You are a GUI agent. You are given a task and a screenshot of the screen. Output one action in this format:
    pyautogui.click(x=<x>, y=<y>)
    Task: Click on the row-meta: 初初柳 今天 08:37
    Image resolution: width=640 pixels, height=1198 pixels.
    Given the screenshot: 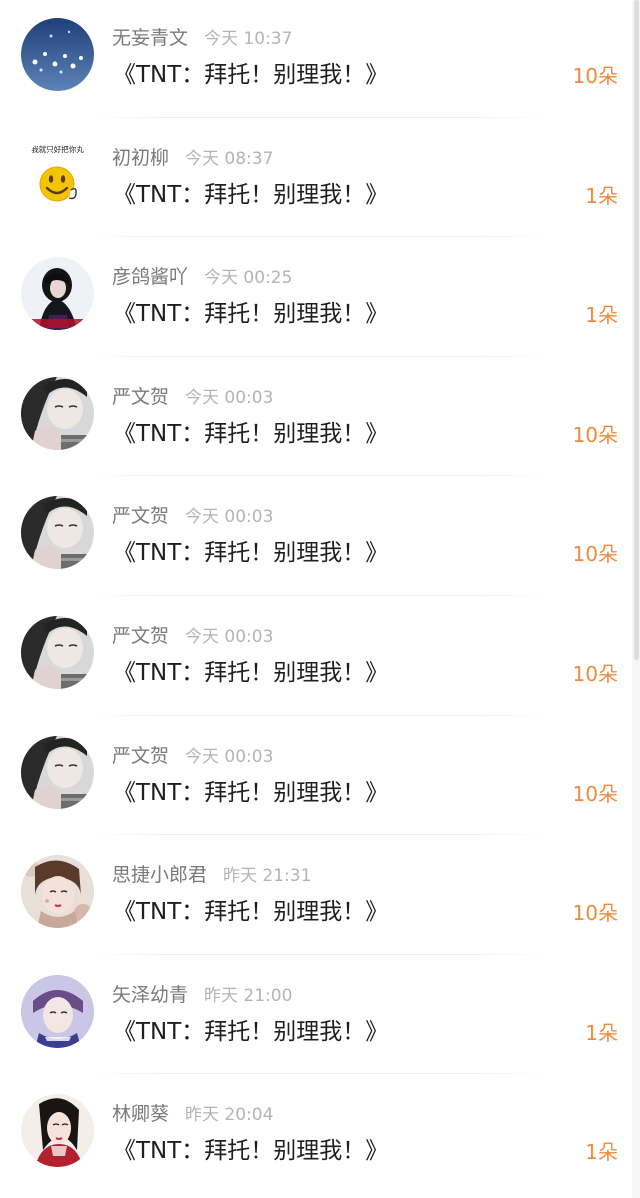 What is the action you would take?
    pyautogui.click(x=192, y=158)
    